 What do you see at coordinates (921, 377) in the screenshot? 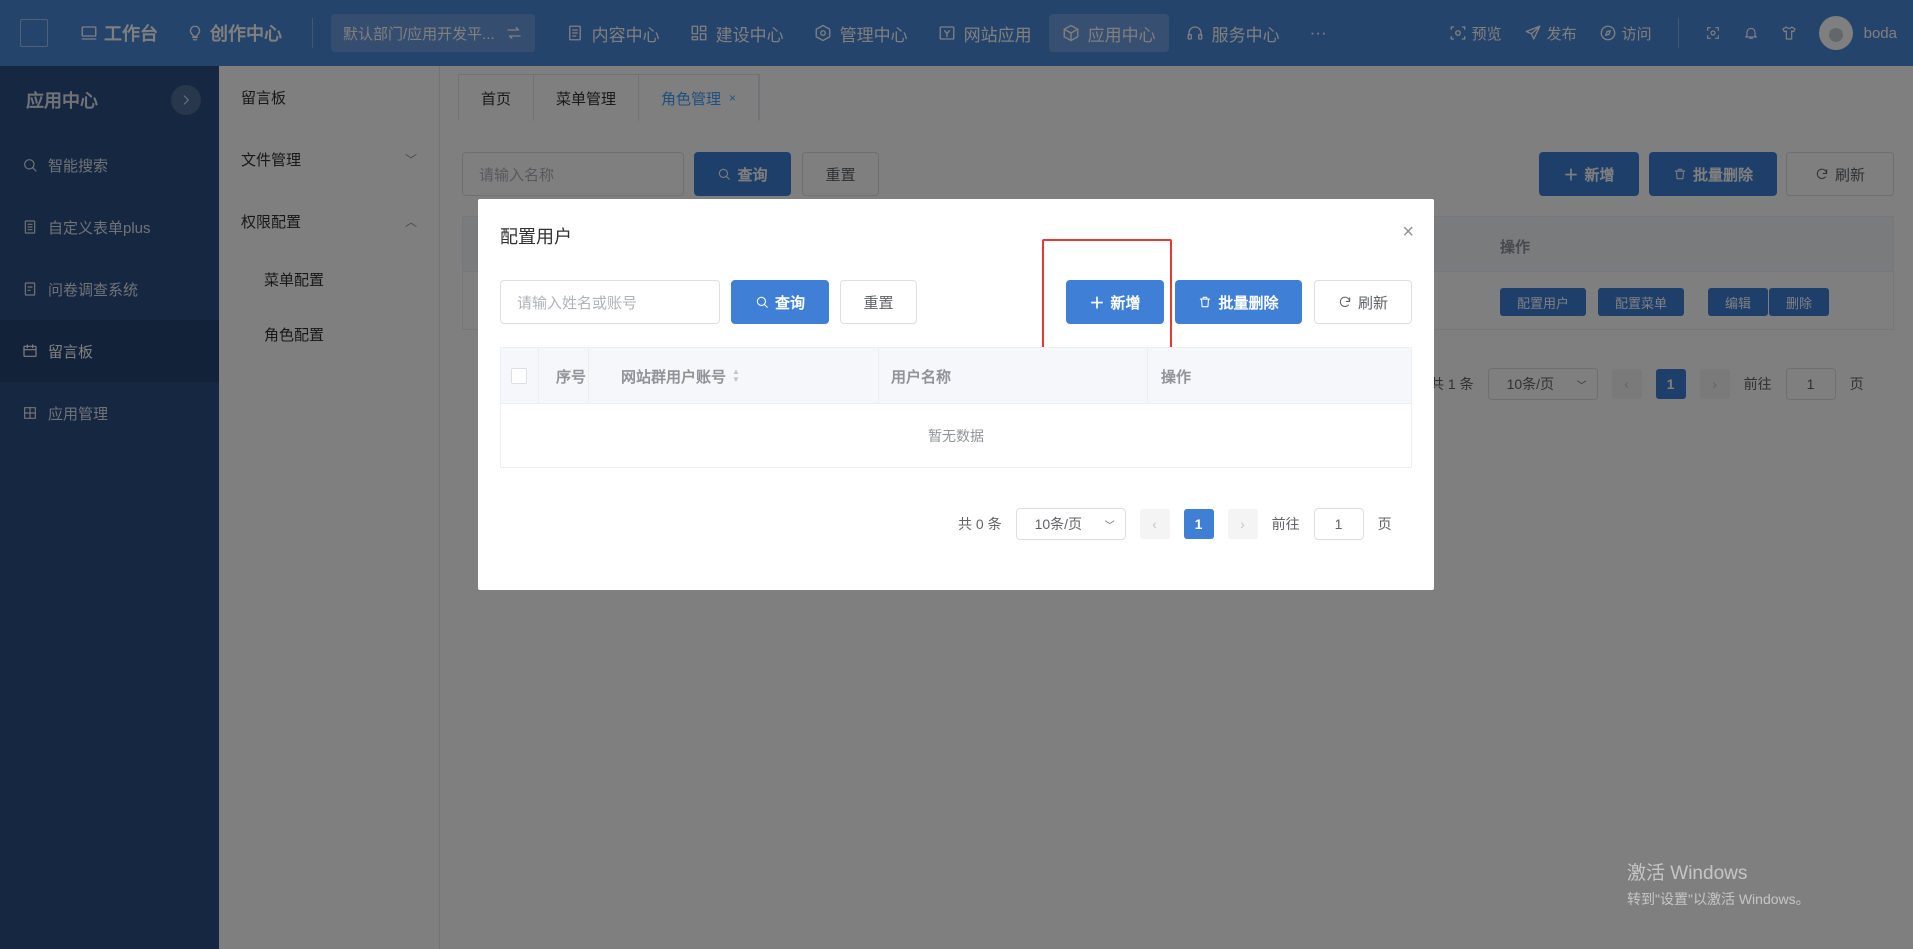
I see `column-header-username: 用户名称` at bounding box center [921, 377].